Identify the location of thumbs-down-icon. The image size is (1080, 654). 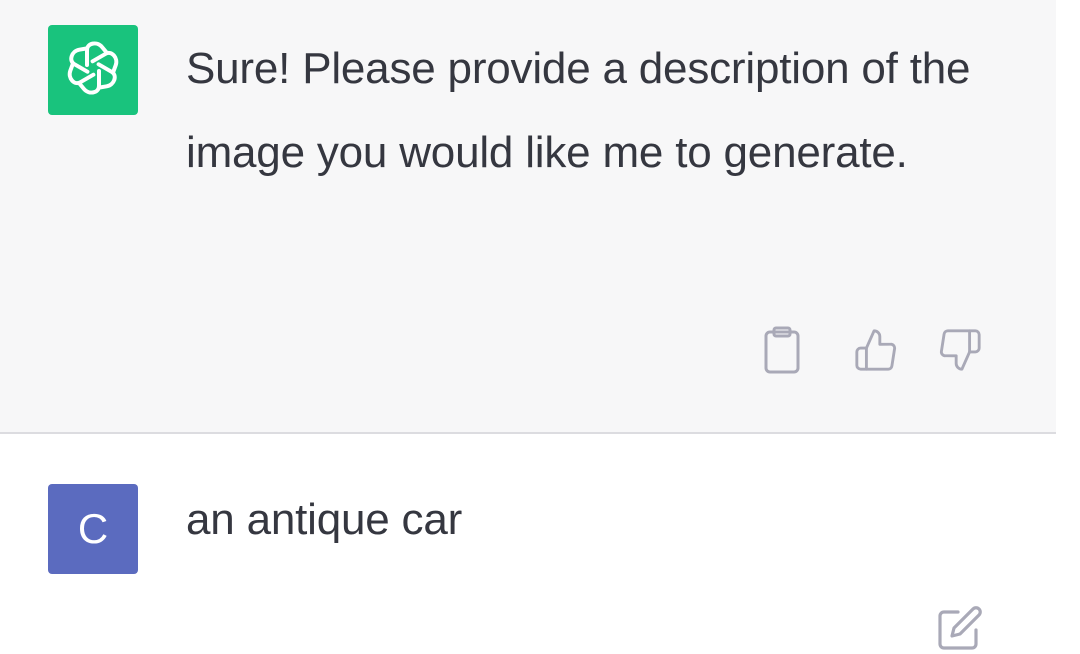
(960, 350).